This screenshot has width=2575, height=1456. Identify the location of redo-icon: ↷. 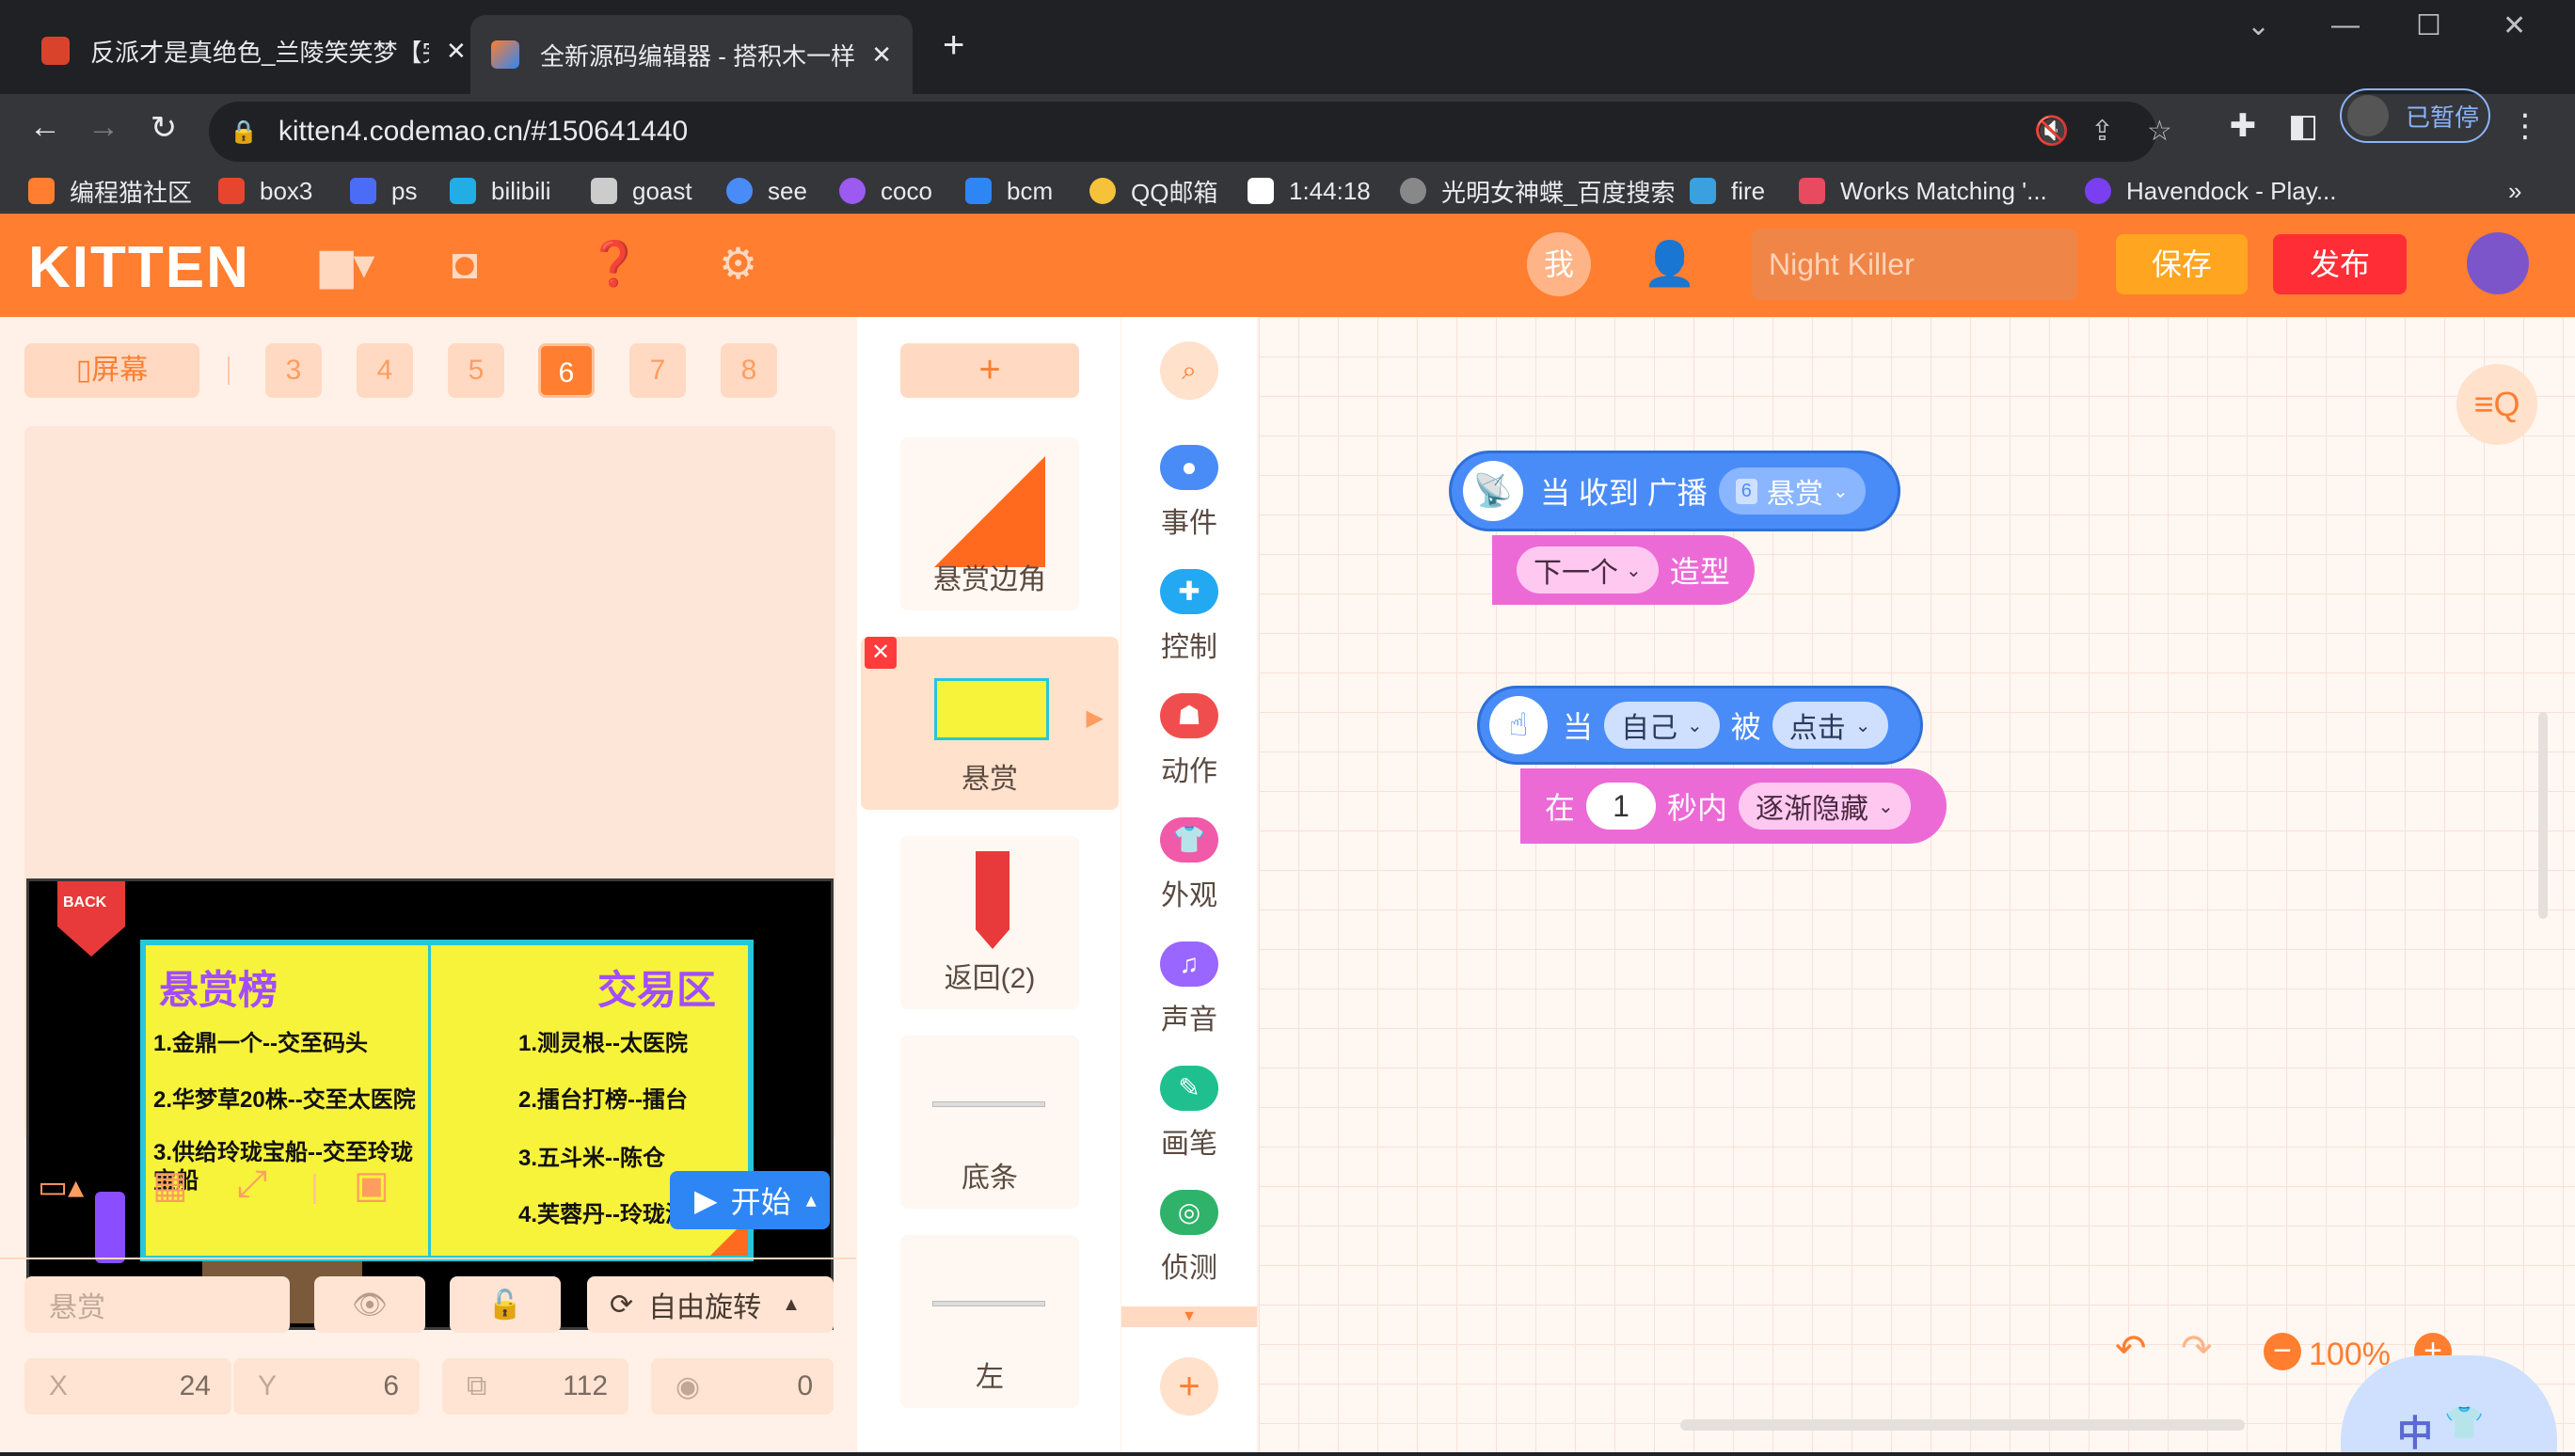
(2197, 1348).